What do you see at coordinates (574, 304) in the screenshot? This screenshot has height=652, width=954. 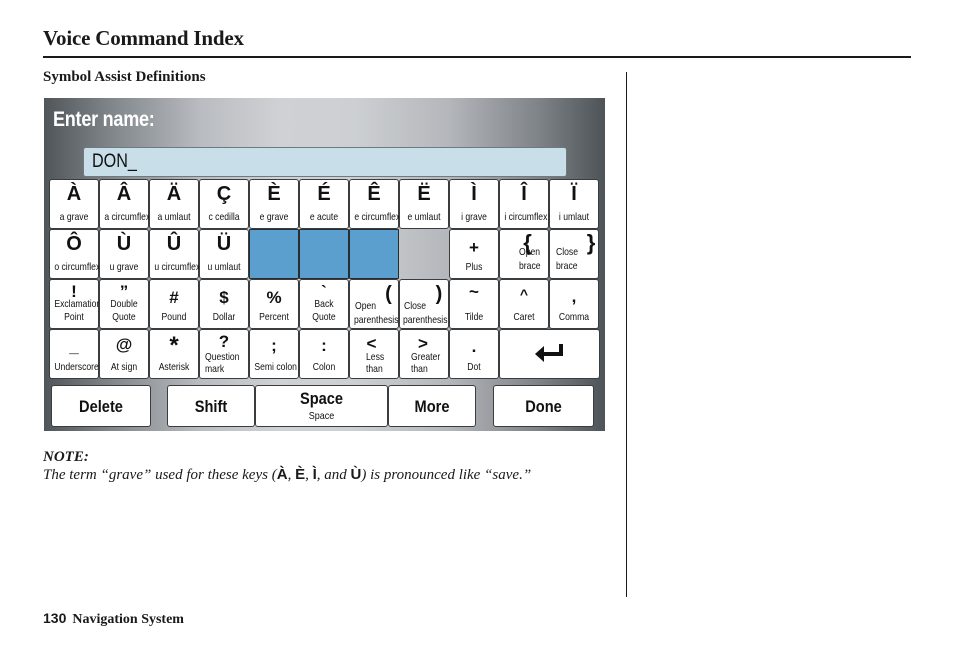 I see `key-comma: , Comma` at bounding box center [574, 304].